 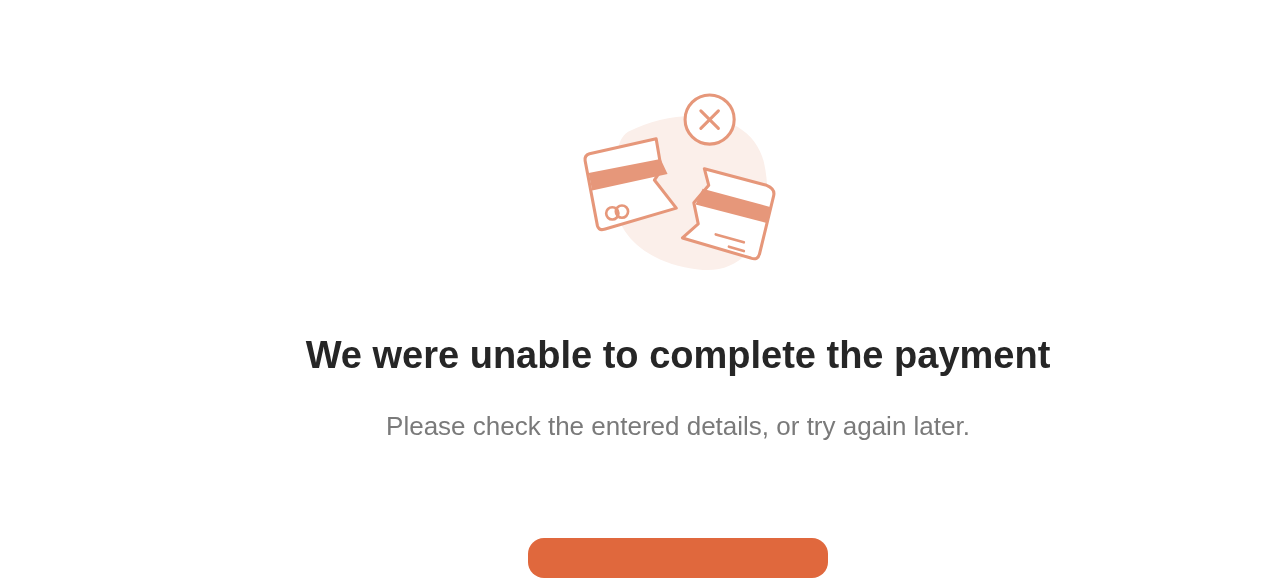 I want to click on action-button, so click(x=678, y=558).